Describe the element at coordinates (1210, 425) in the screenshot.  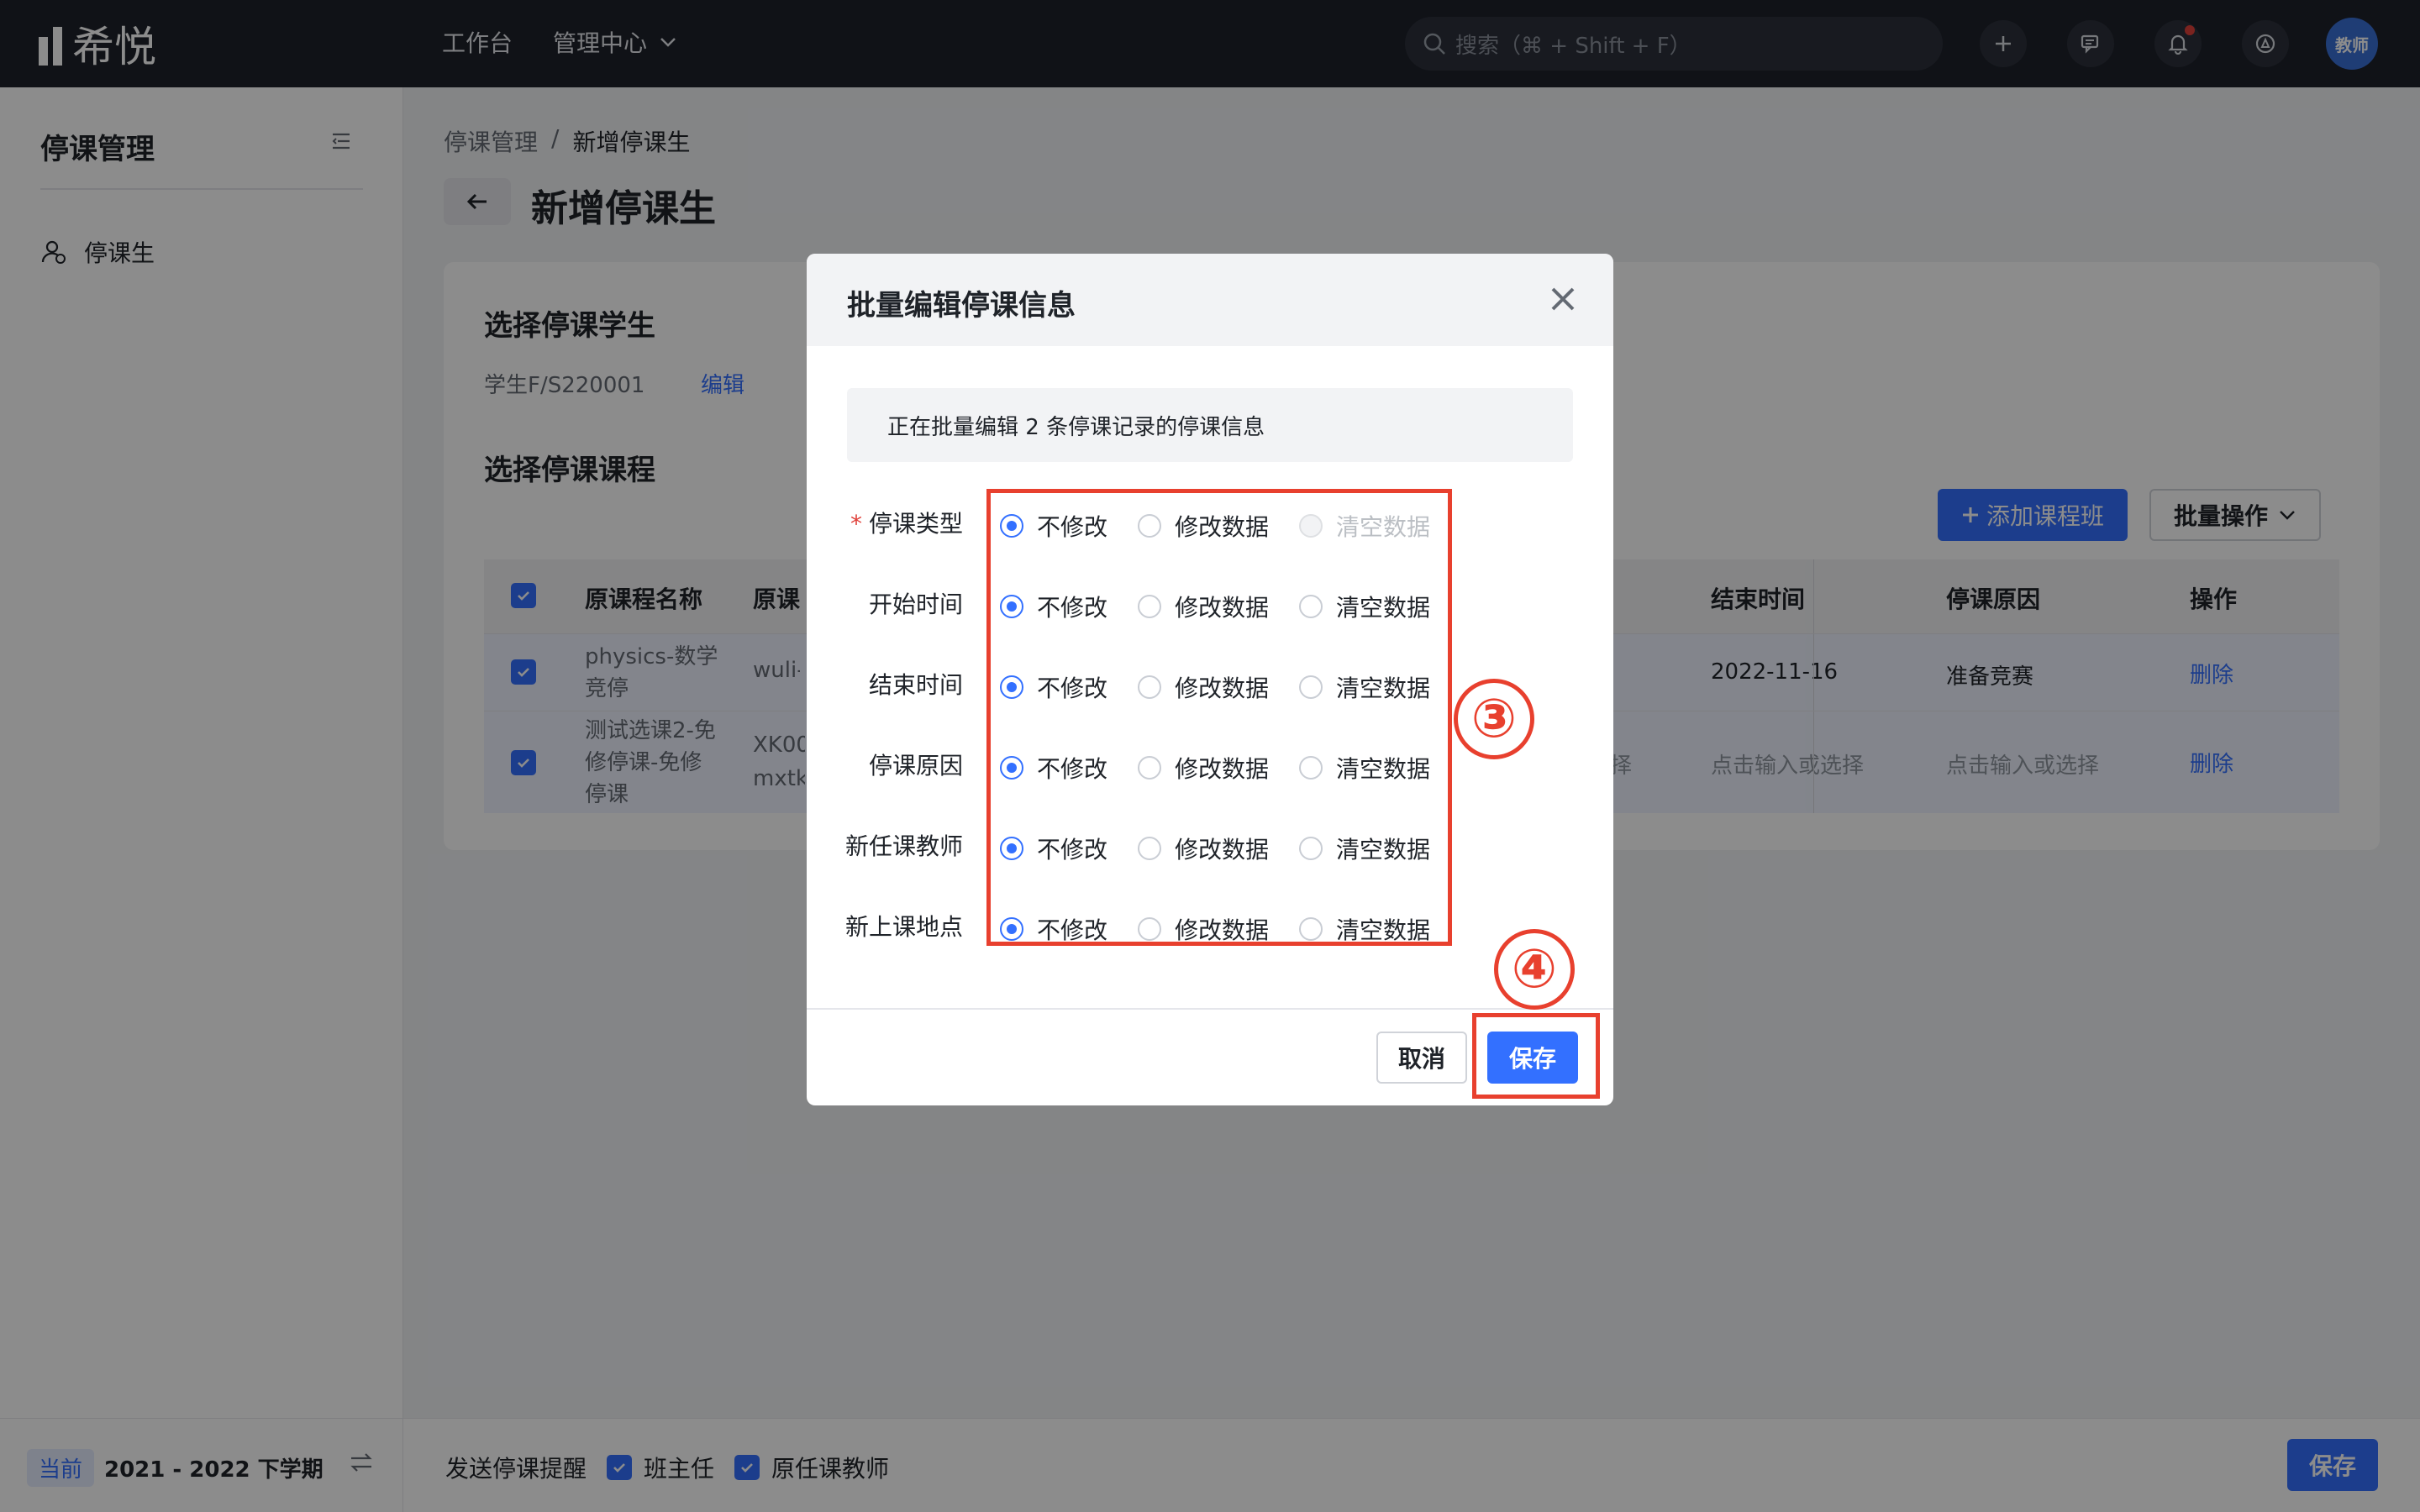
I see `bulk-edit-notice: 正在批量编辑 2 条停课记录的停课信息` at that location.